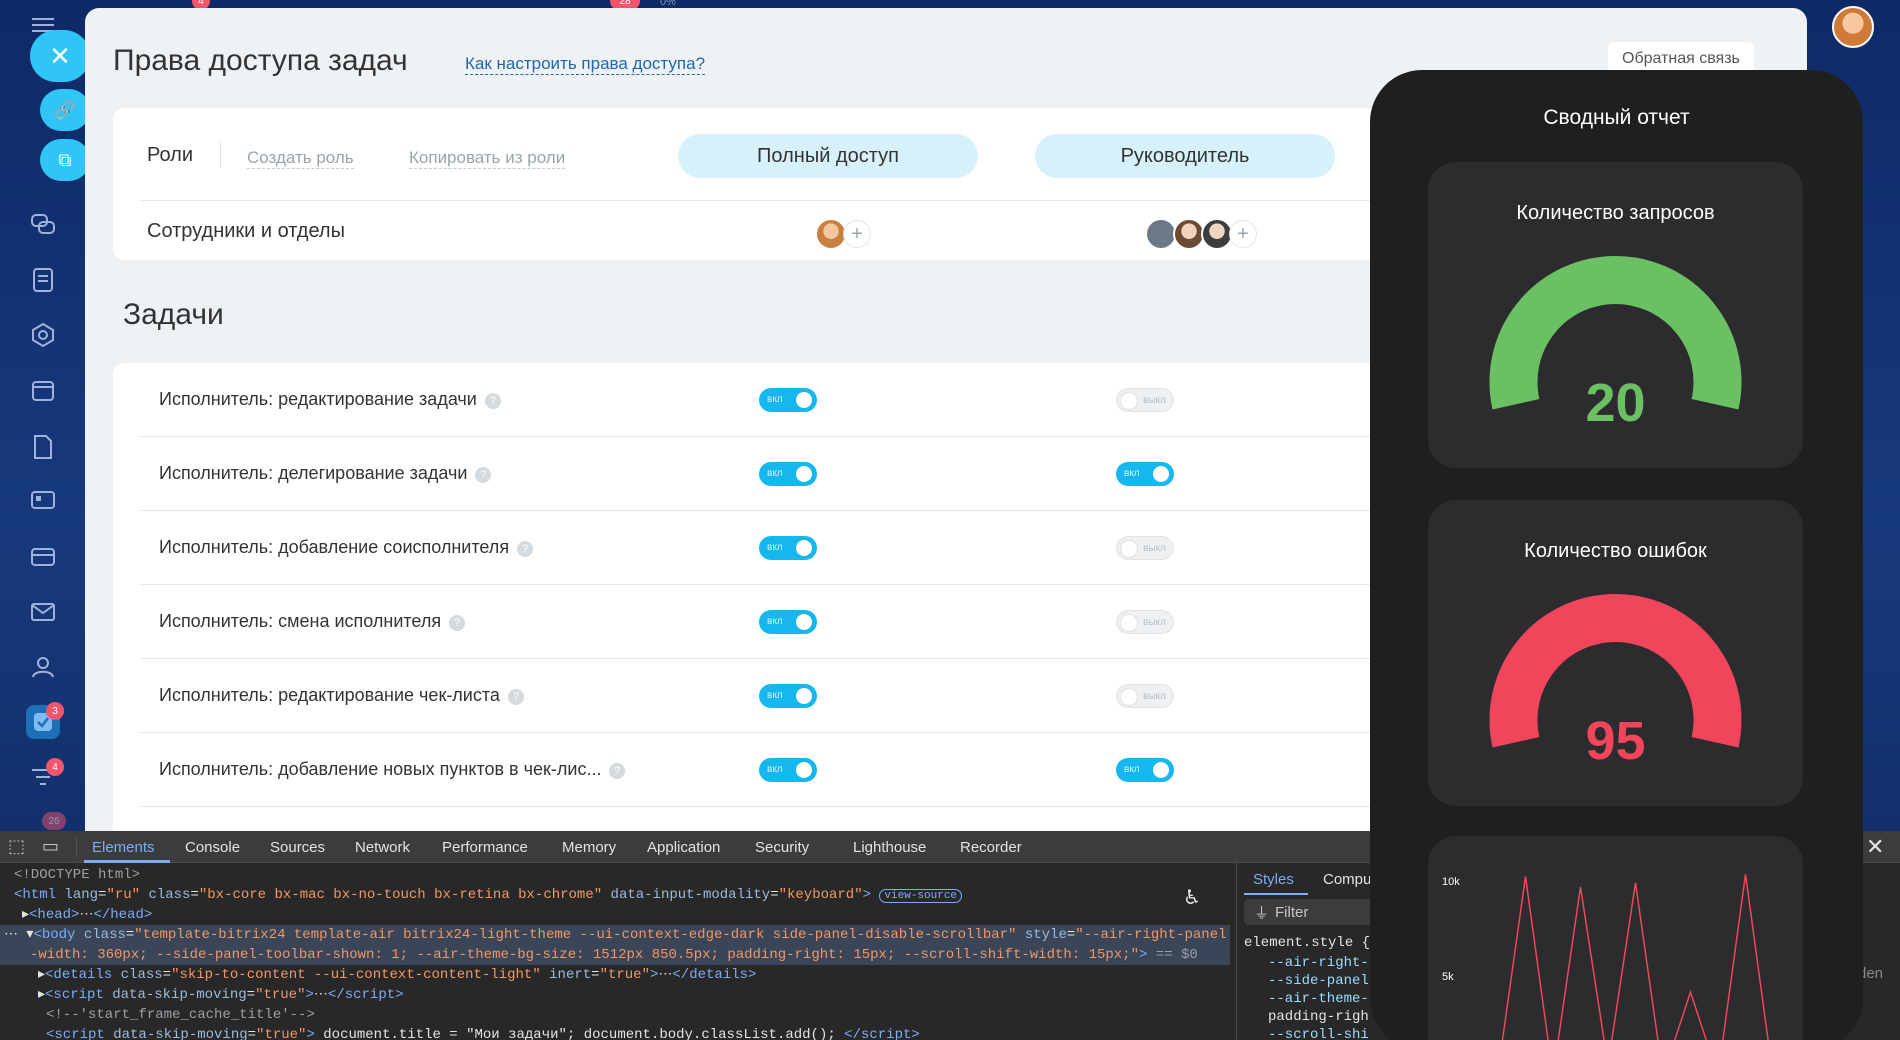  What do you see at coordinates (485, 847) in the screenshot?
I see `tab-performance: Performance` at bounding box center [485, 847].